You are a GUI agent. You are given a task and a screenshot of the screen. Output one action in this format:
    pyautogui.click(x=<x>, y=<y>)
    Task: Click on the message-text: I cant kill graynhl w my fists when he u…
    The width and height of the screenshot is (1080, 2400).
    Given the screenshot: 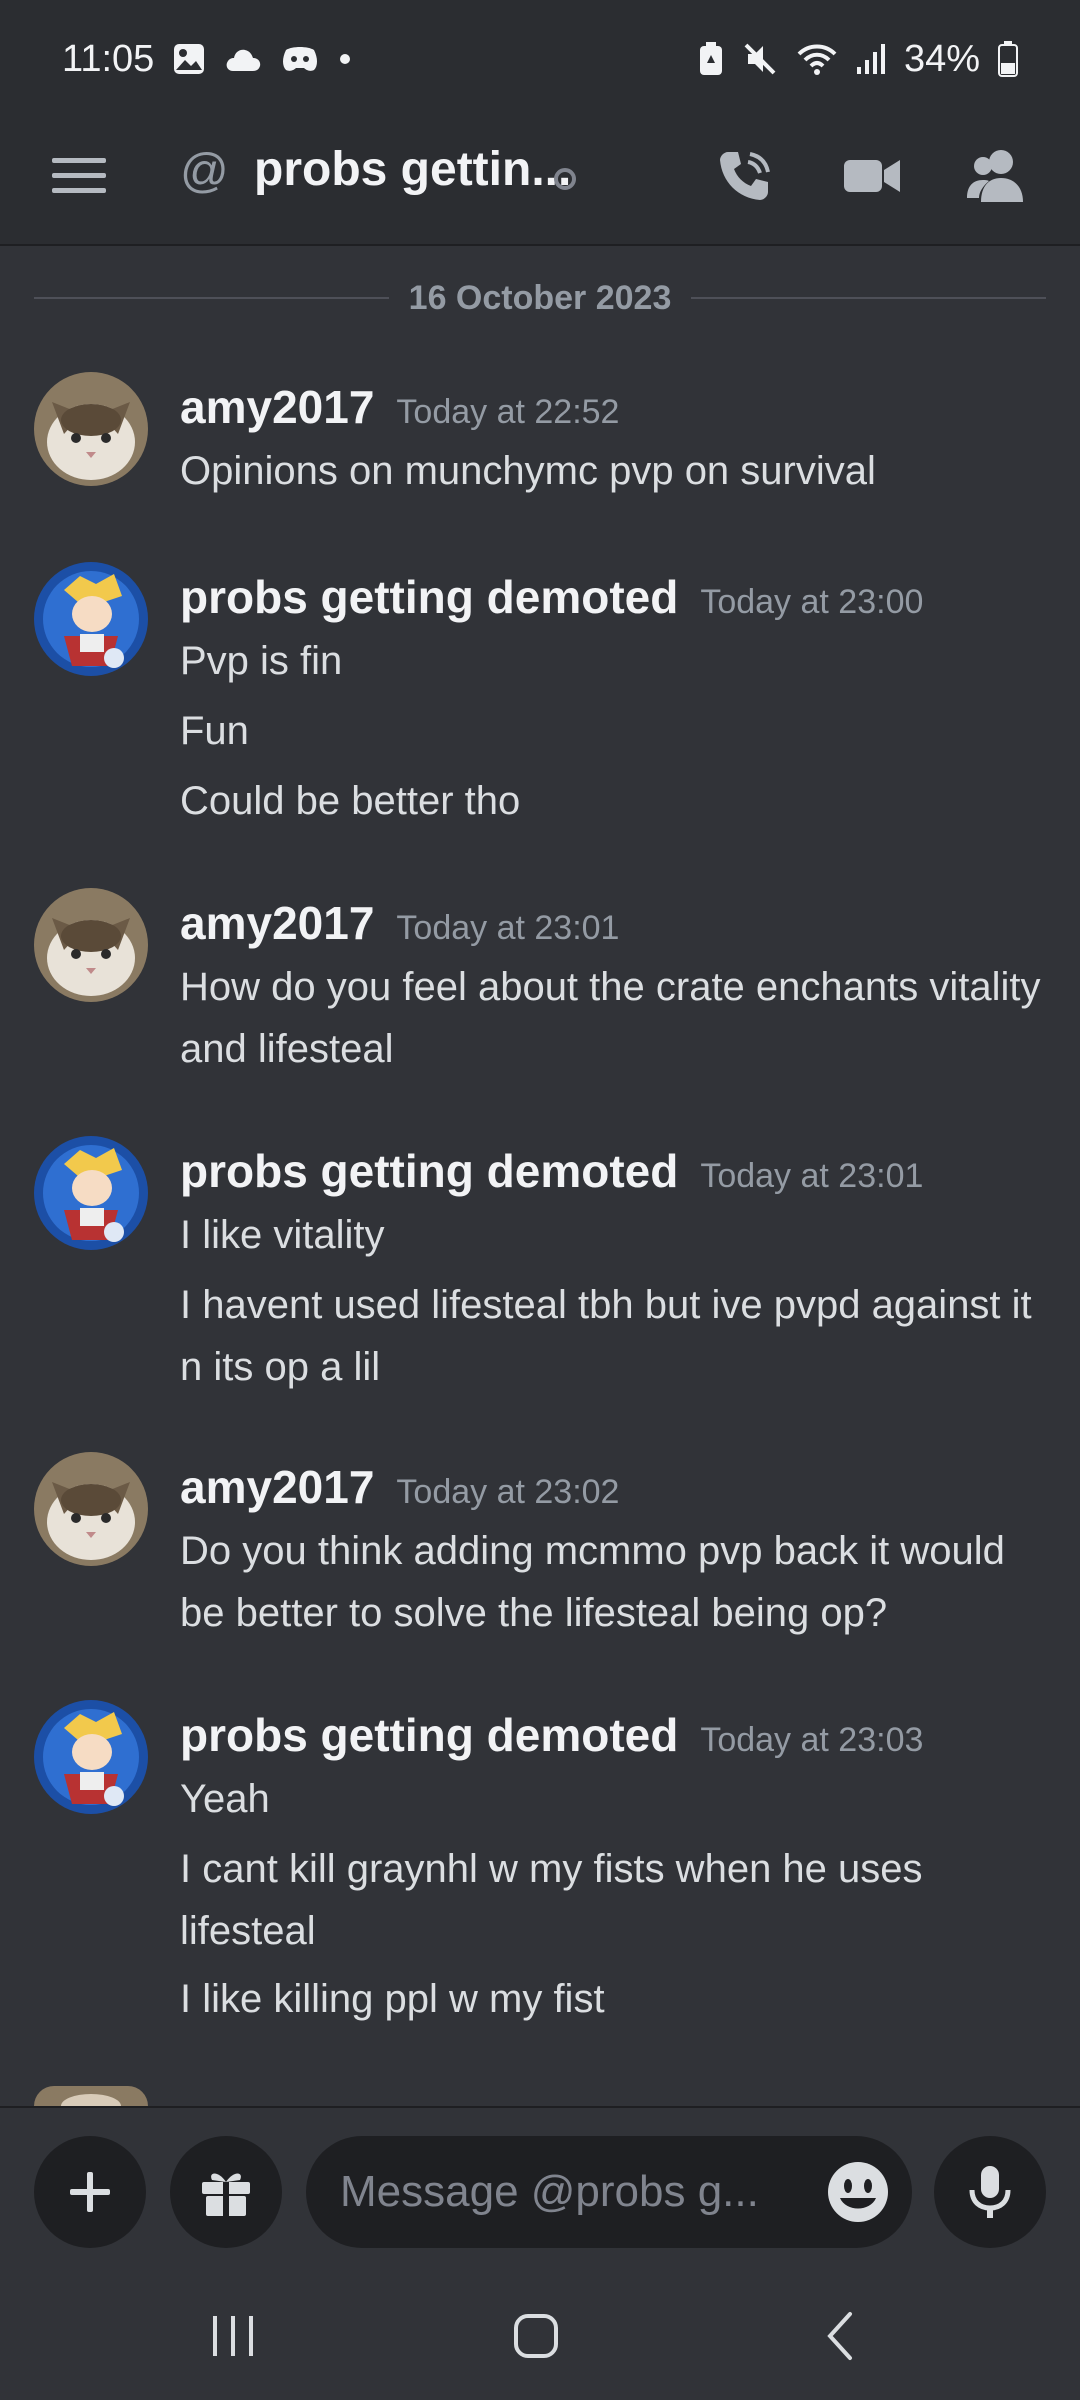 What is the action you would take?
    pyautogui.click(x=551, y=1900)
    